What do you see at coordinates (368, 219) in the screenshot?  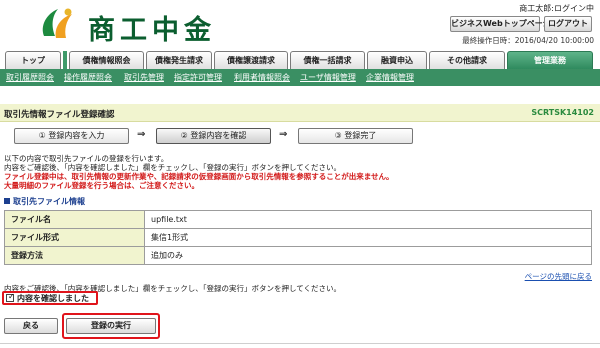 I see `table-value: upfile.txt` at bounding box center [368, 219].